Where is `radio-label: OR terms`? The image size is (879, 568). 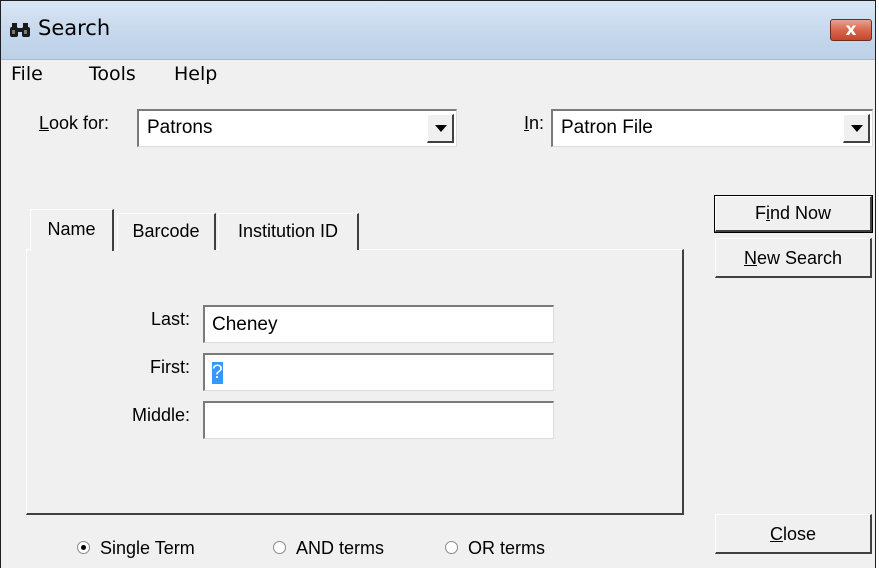 radio-label: OR terms is located at coordinates (507, 548).